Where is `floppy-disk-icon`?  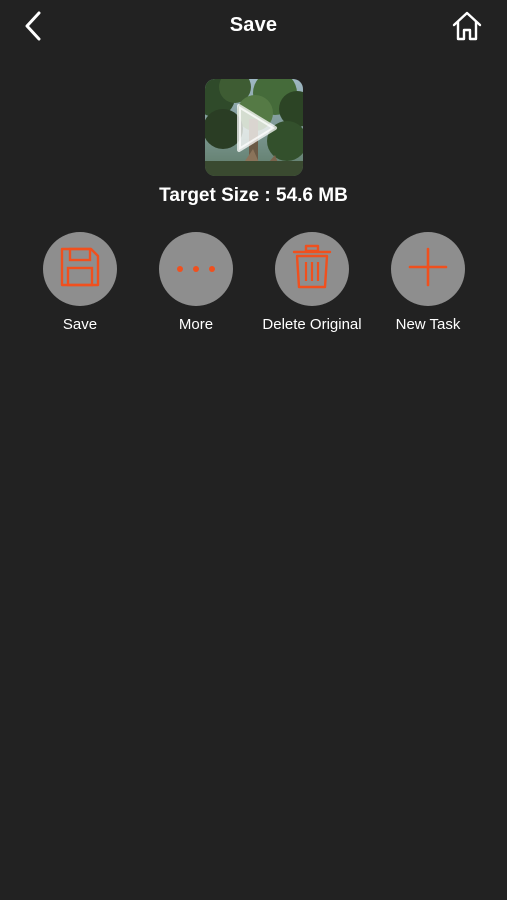
floppy-disk-icon is located at coordinates (80, 269).